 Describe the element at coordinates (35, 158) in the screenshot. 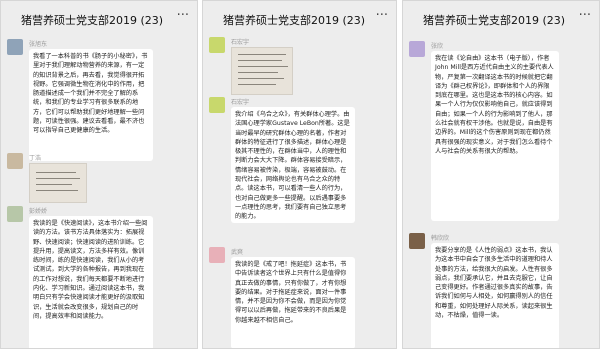

I see `sender-name: 丁浩` at that location.